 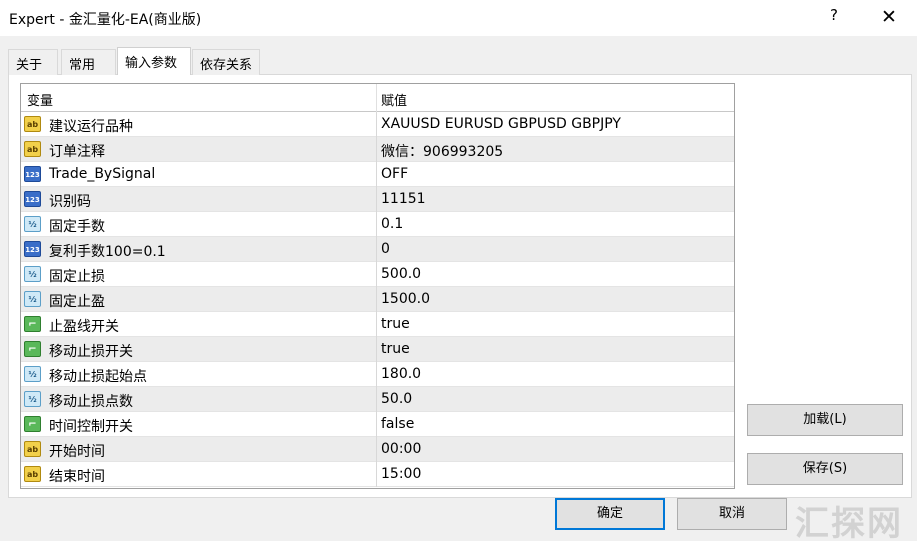 What do you see at coordinates (98, 377) in the screenshot?
I see `param-name: 移动止损起始点` at bounding box center [98, 377].